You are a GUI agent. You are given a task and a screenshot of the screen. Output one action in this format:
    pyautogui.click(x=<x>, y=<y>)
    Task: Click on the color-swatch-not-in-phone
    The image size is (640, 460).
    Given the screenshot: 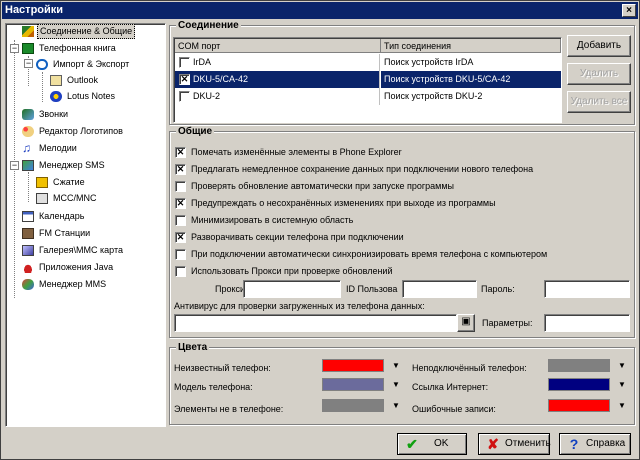 What is the action you would take?
    pyautogui.click(x=353, y=405)
    